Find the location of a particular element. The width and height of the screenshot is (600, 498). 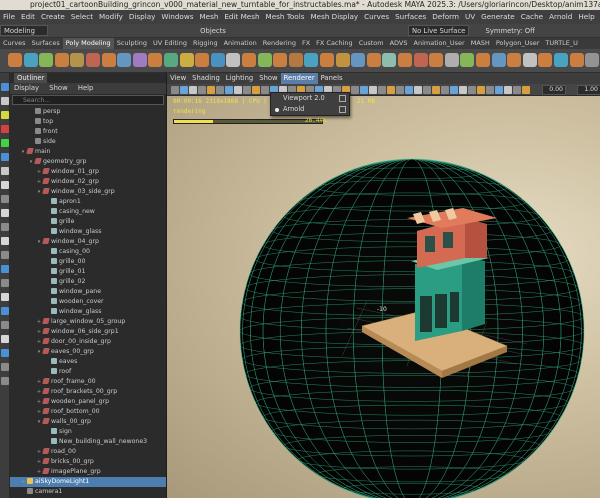

outliner-item: + large_window_05_group is located at coordinates (88, 322).